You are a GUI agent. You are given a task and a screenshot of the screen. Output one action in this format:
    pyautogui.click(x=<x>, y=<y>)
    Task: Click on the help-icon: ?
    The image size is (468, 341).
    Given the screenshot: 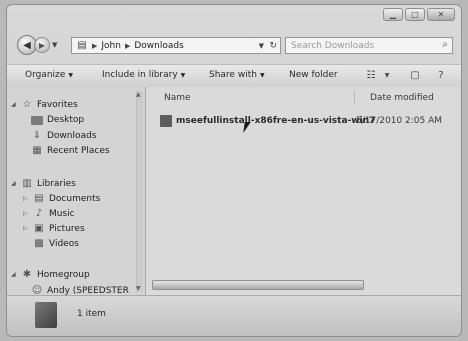 What is the action you would take?
    pyautogui.click(x=441, y=75)
    